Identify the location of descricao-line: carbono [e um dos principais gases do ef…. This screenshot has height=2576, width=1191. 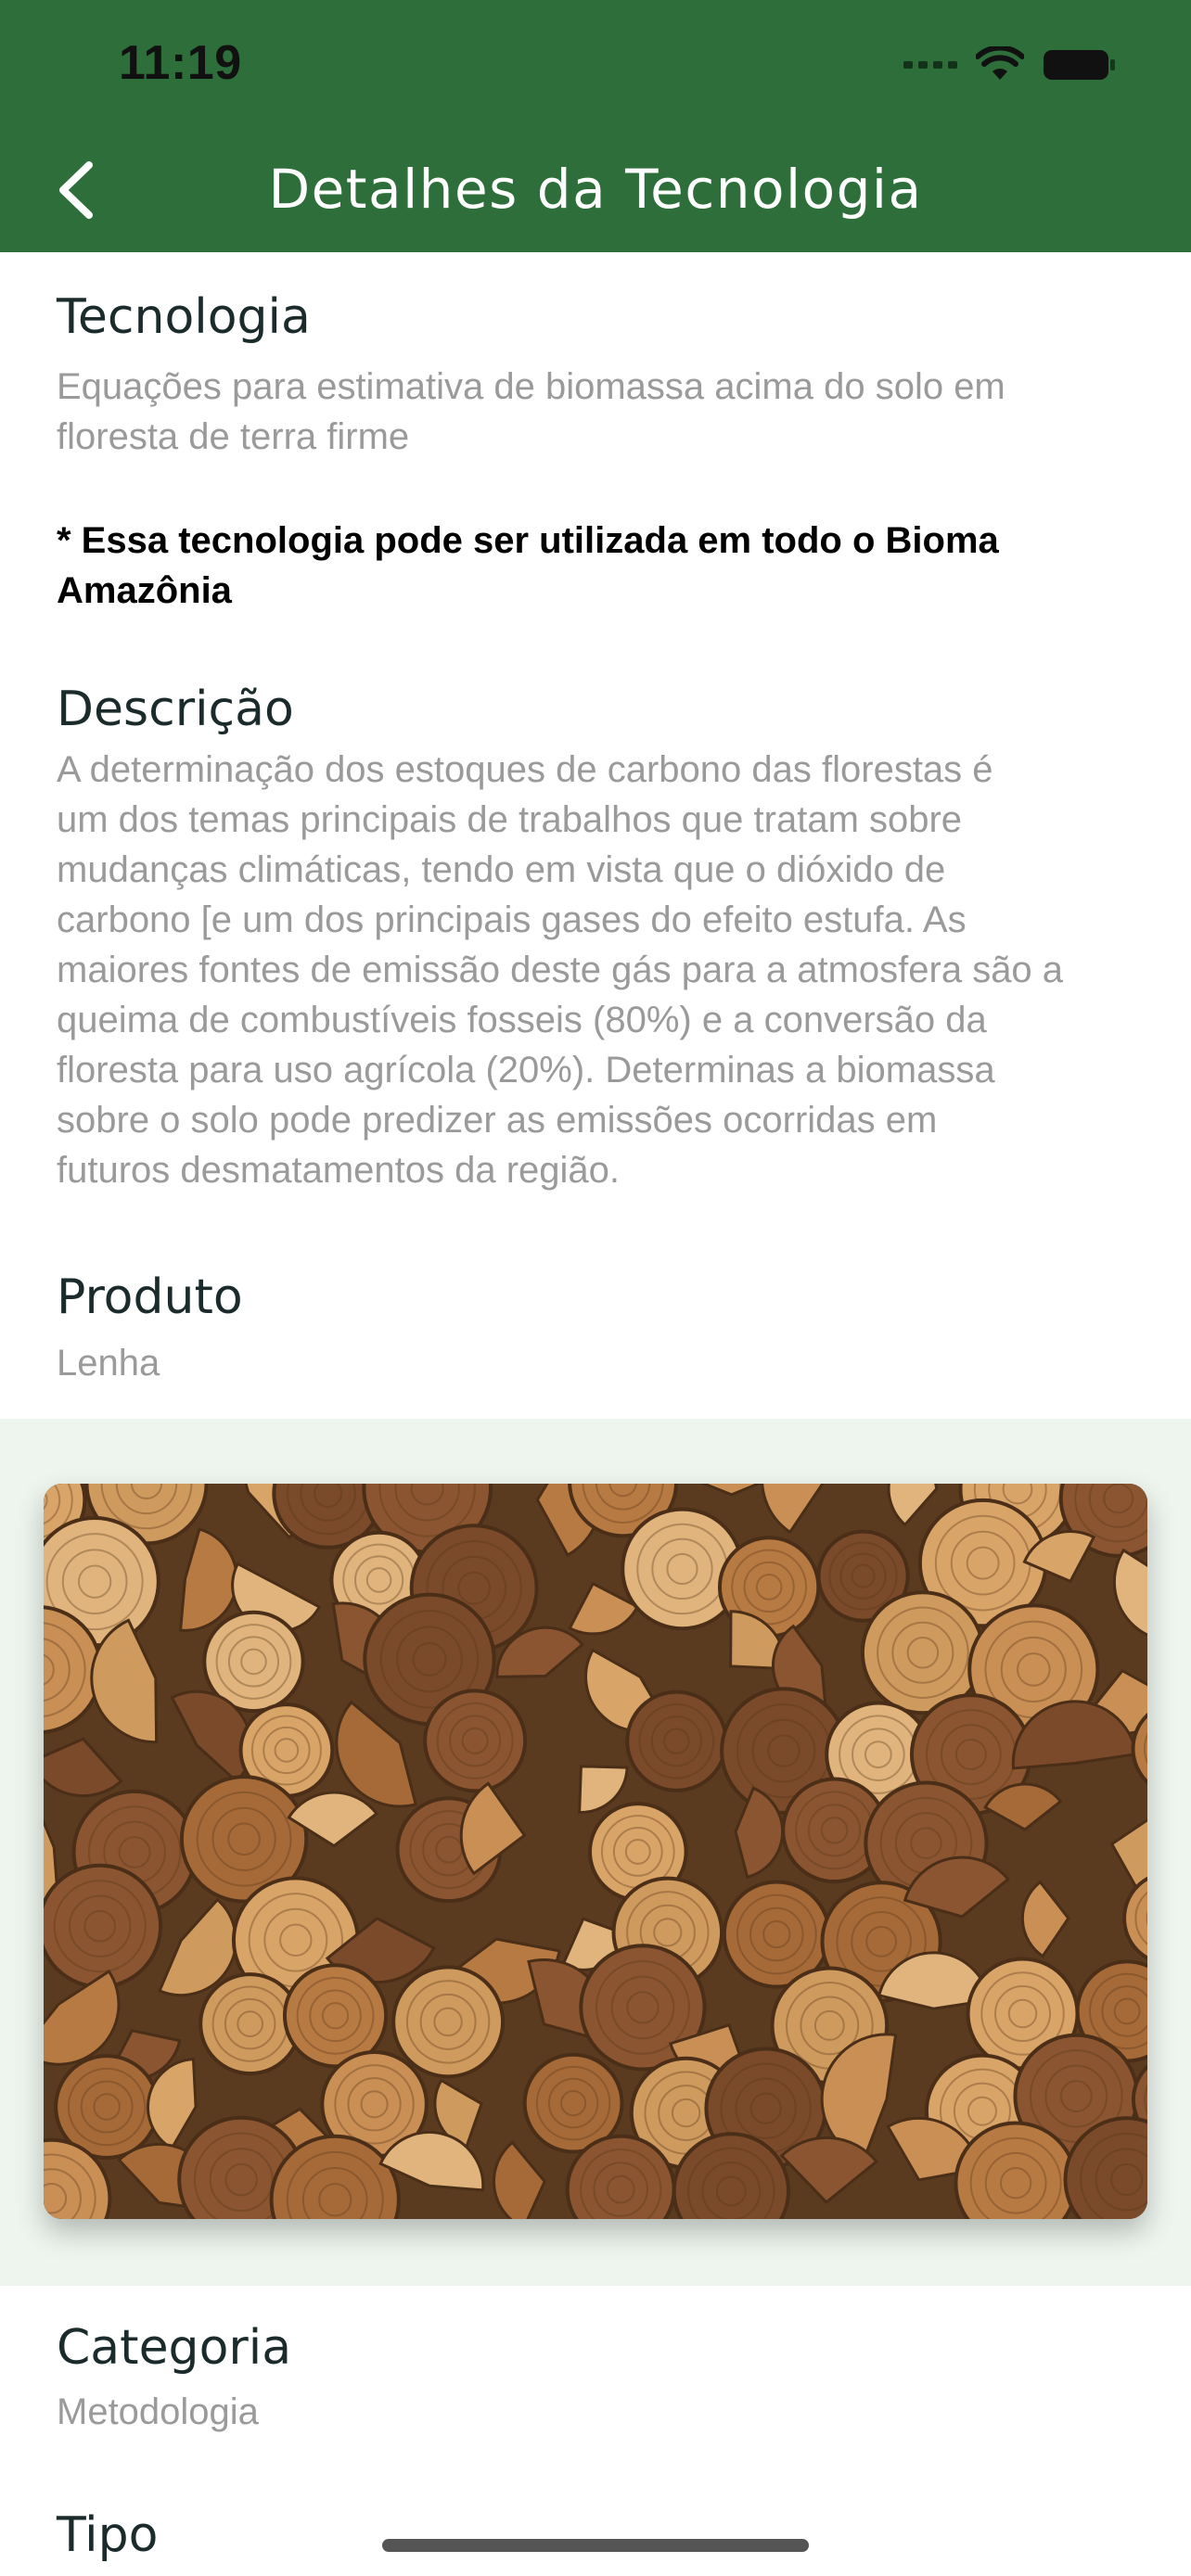
(512, 920).